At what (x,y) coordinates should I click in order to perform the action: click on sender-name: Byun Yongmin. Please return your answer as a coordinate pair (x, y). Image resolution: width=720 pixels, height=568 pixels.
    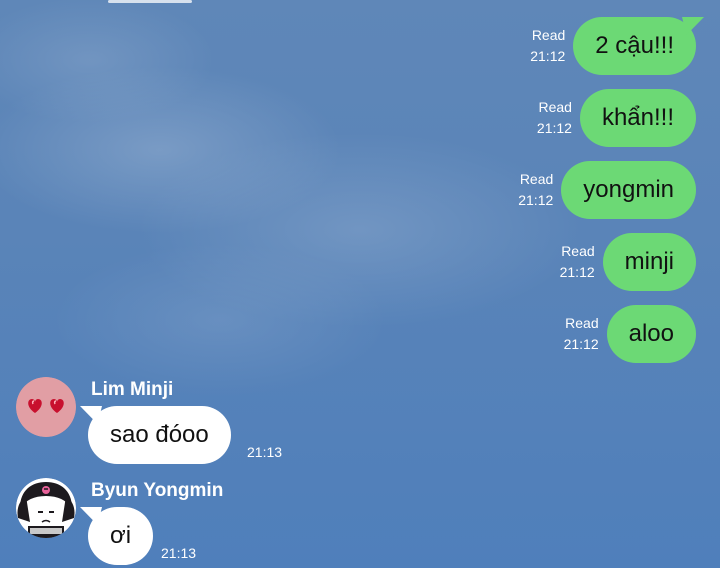
    Looking at the image, I should click on (157, 490).